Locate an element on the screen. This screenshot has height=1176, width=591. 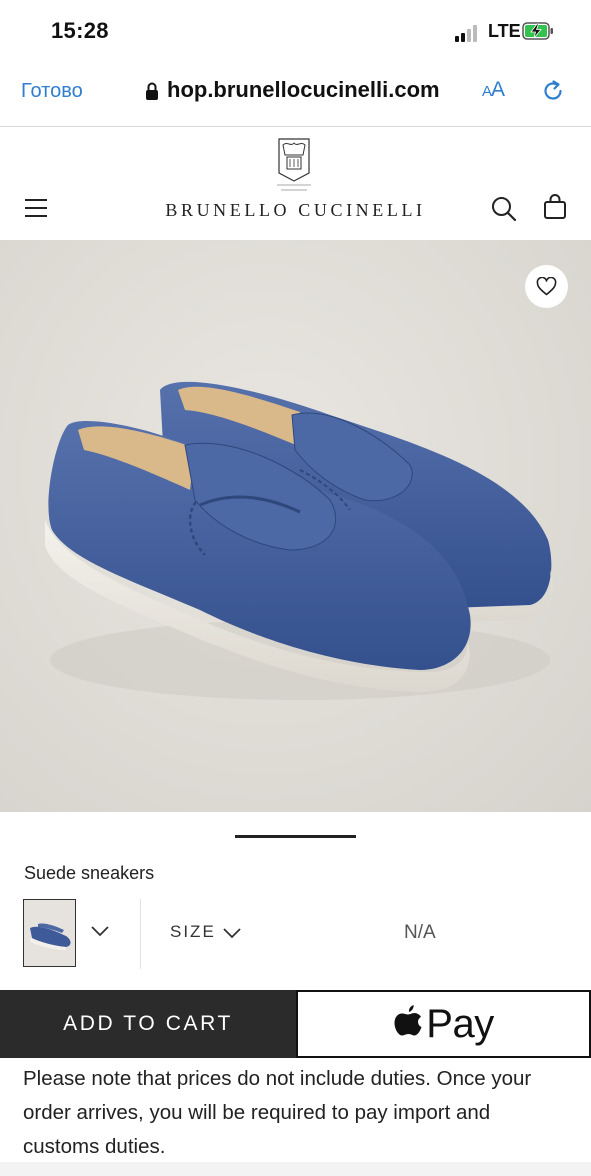
image-carousel-indicator is located at coordinates (295, 836).